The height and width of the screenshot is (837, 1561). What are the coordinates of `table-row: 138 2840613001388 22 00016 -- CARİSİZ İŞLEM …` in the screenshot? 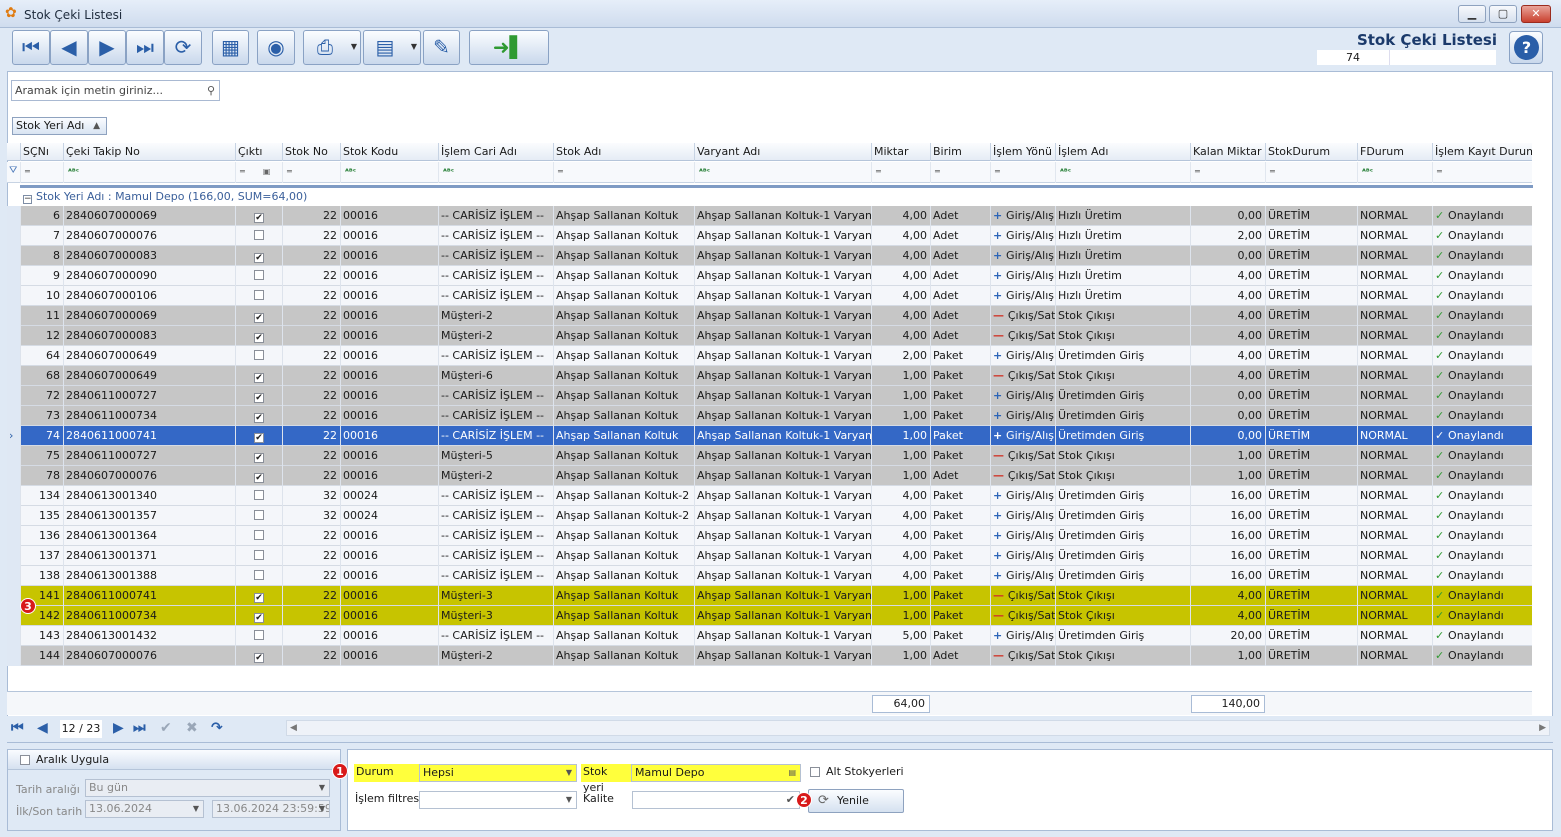 It's located at (769, 576).